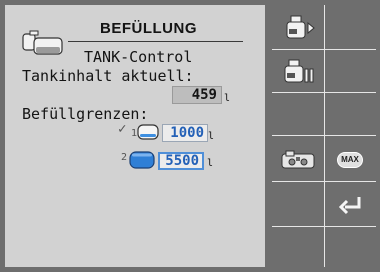  What do you see at coordinates (142, 160) in the screenshot?
I see `tank-full-icon` at bounding box center [142, 160].